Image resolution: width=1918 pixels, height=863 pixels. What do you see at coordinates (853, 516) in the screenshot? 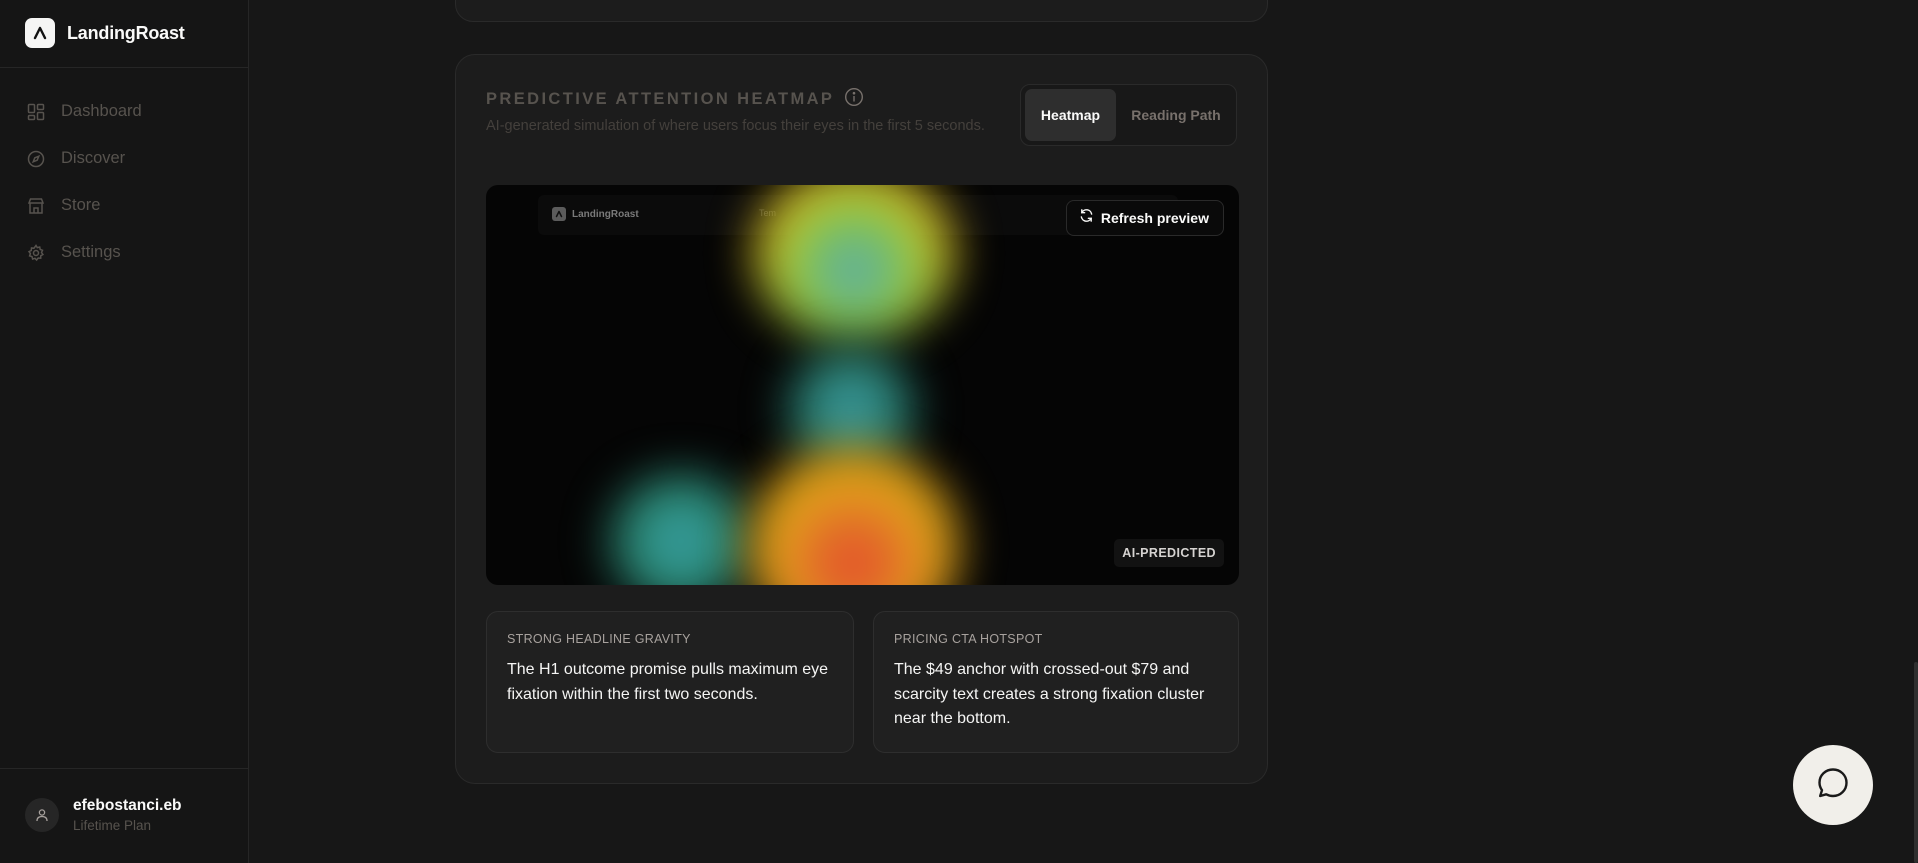
I see `heat-spot-cta` at bounding box center [853, 516].